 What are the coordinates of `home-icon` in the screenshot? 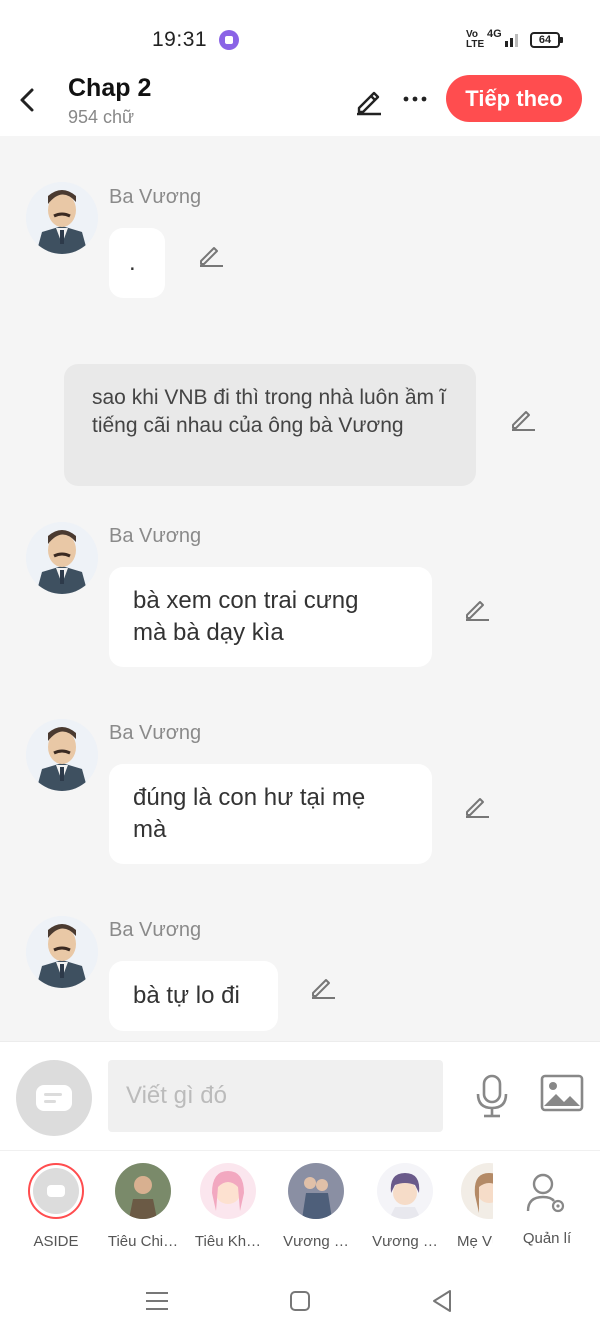 It's located at (300, 1301).